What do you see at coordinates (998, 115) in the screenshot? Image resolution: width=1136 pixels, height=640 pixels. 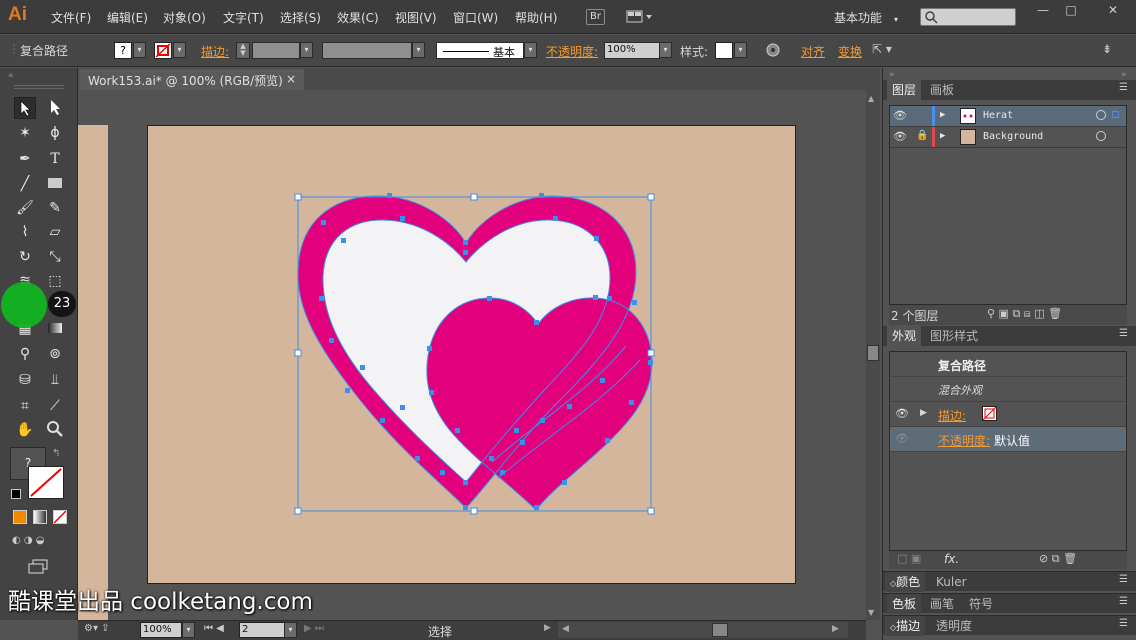 I see `layer-name: Herat` at bounding box center [998, 115].